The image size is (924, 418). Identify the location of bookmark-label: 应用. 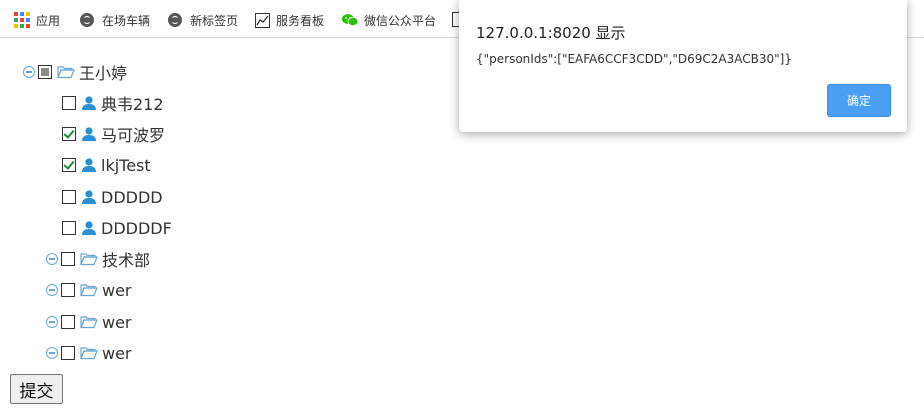
(48, 20).